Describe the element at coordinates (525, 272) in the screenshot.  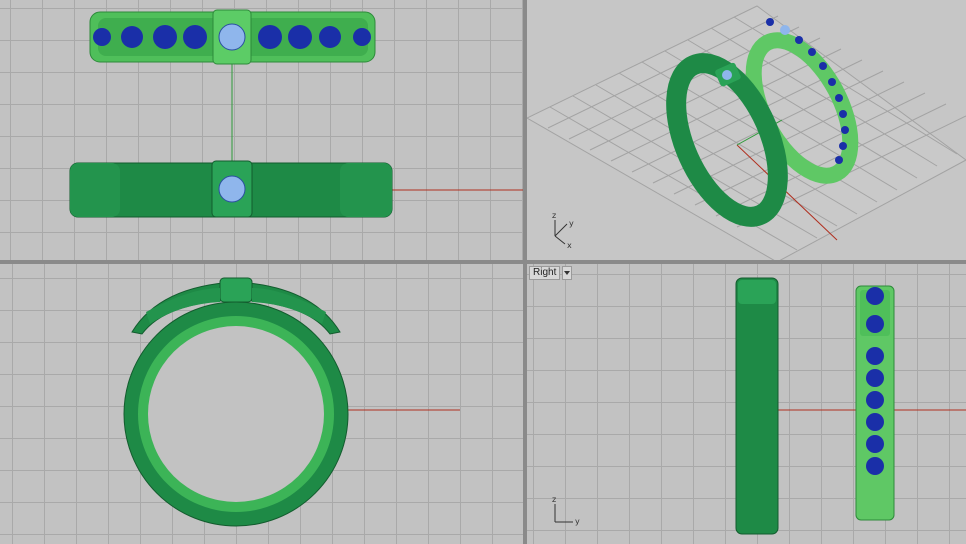
I see `viewport-splitter-vertical` at that location.